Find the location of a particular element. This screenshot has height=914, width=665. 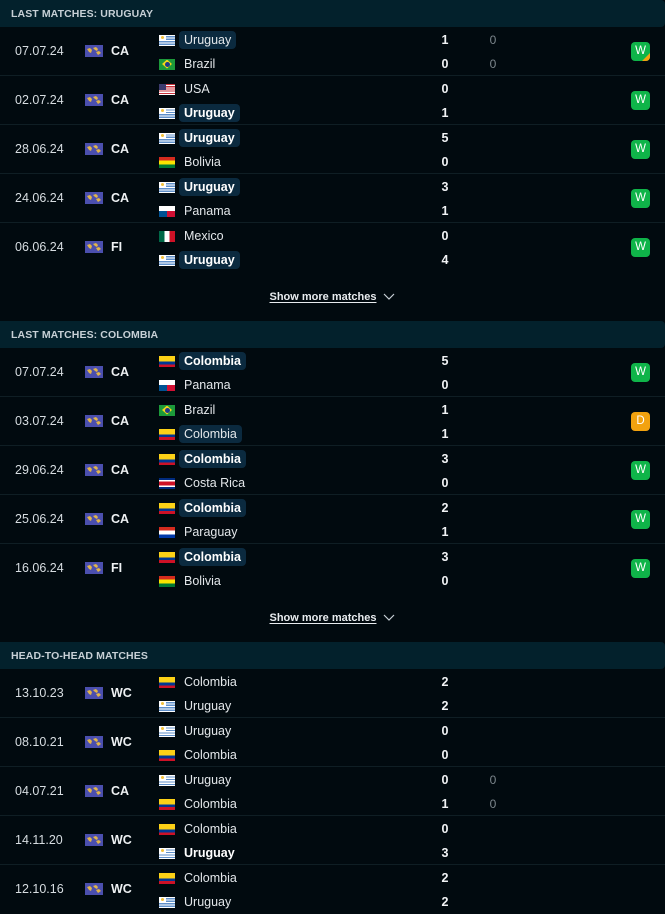

match-date: 02.07.24 is located at coordinates (39, 100).